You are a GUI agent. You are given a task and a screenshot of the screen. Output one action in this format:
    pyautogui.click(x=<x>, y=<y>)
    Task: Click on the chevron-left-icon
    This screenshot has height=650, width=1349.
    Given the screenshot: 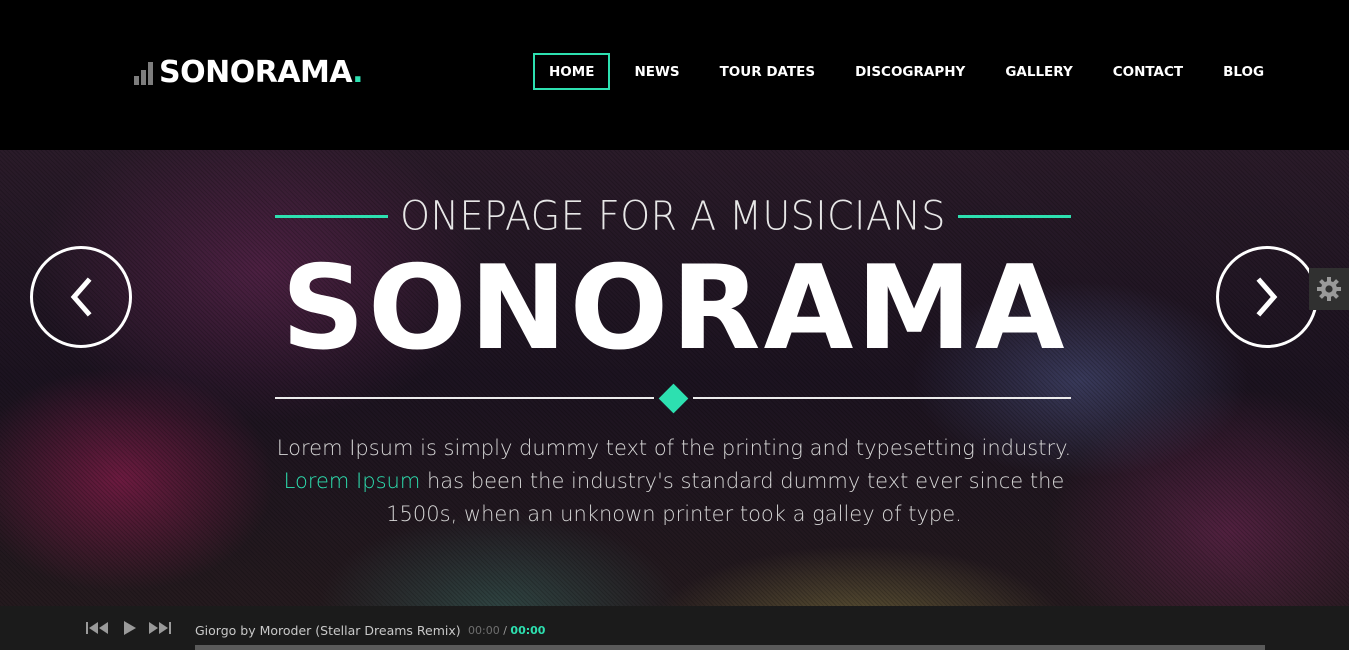 What is the action you would take?
    pyautogui.click(x=81, y=297)
    